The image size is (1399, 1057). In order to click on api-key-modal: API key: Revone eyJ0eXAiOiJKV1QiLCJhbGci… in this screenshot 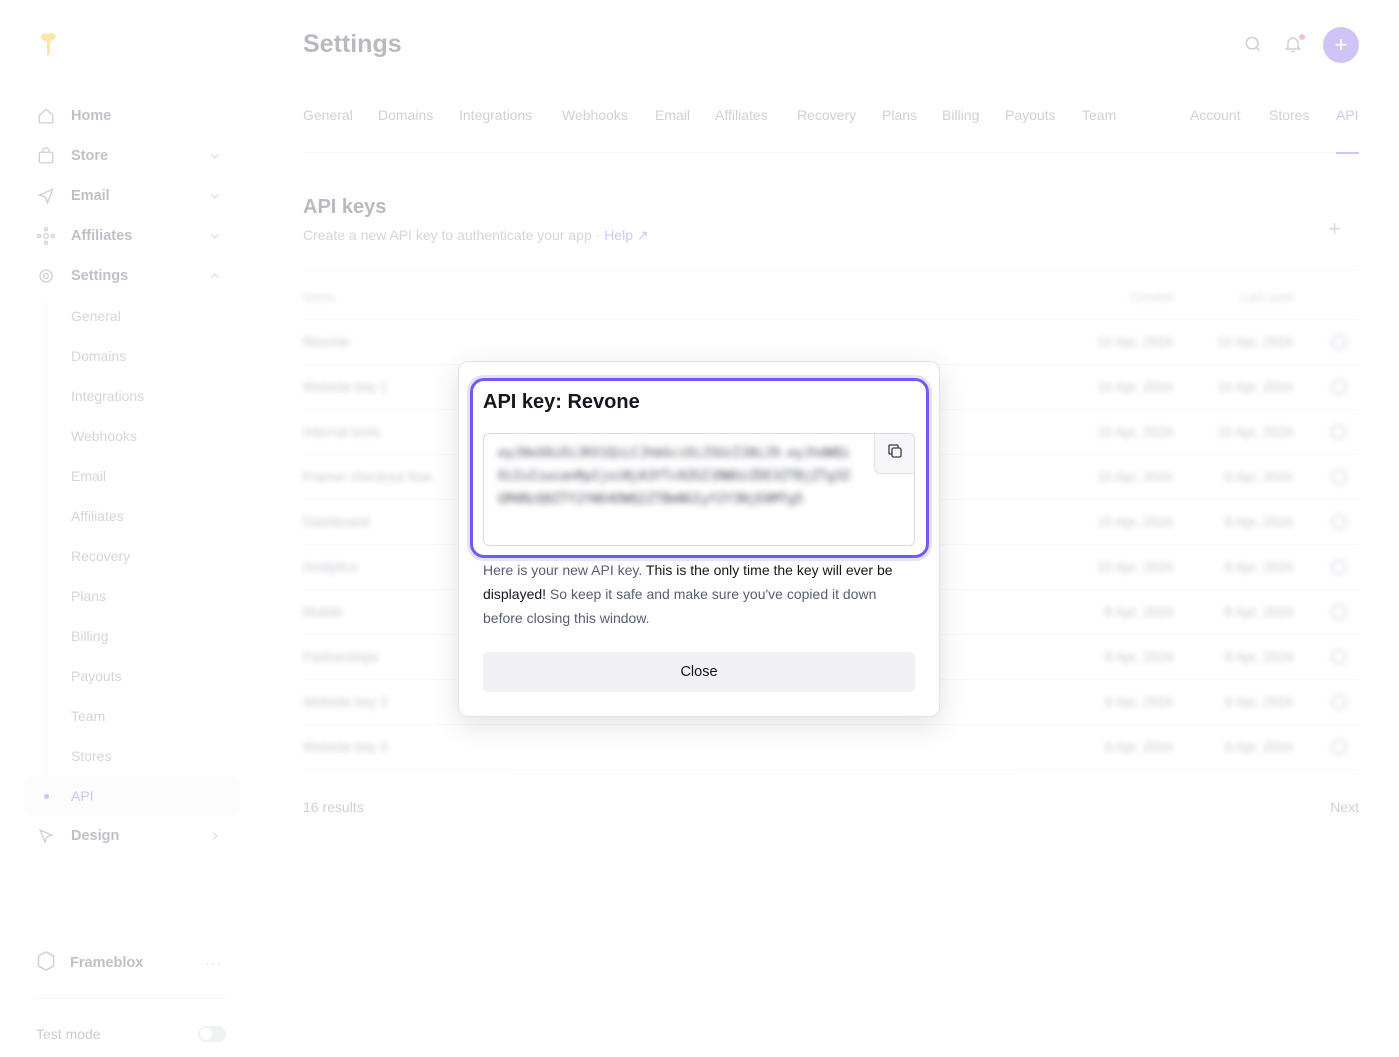, I will do `click(699, 539)`.